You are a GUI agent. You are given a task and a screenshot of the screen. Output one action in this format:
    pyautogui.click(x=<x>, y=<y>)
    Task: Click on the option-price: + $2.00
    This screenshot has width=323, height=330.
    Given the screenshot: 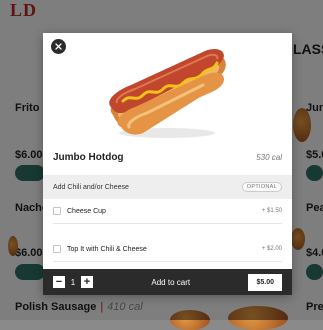 What is the action you would take?
    pyautogui.click(x=271, y=249)
    